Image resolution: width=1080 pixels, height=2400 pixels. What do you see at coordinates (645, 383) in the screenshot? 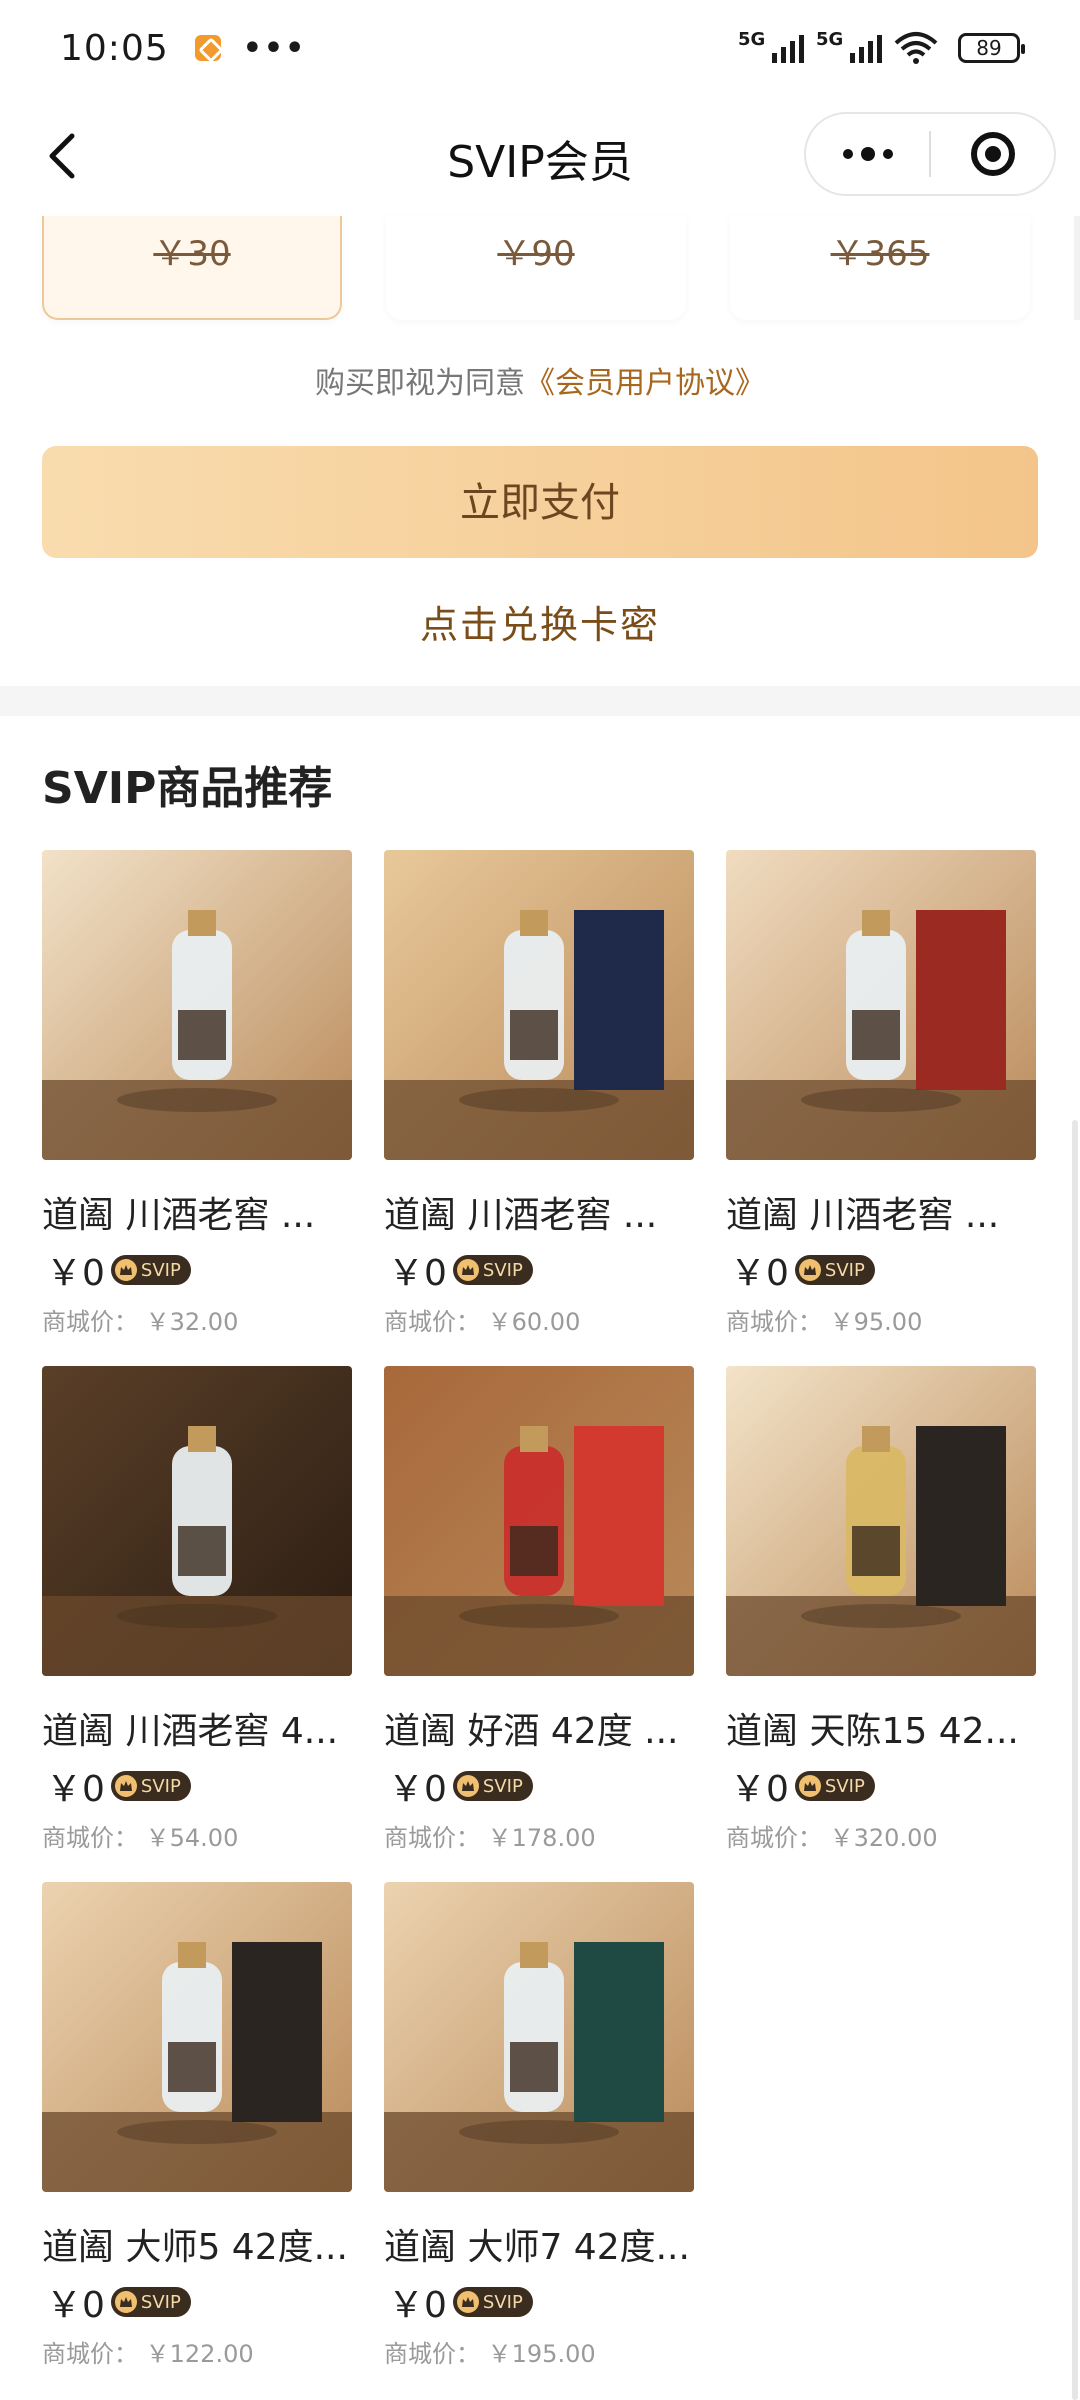
I see `agreement-link: 《会员用户协议》` at bounding box center [645, 383].